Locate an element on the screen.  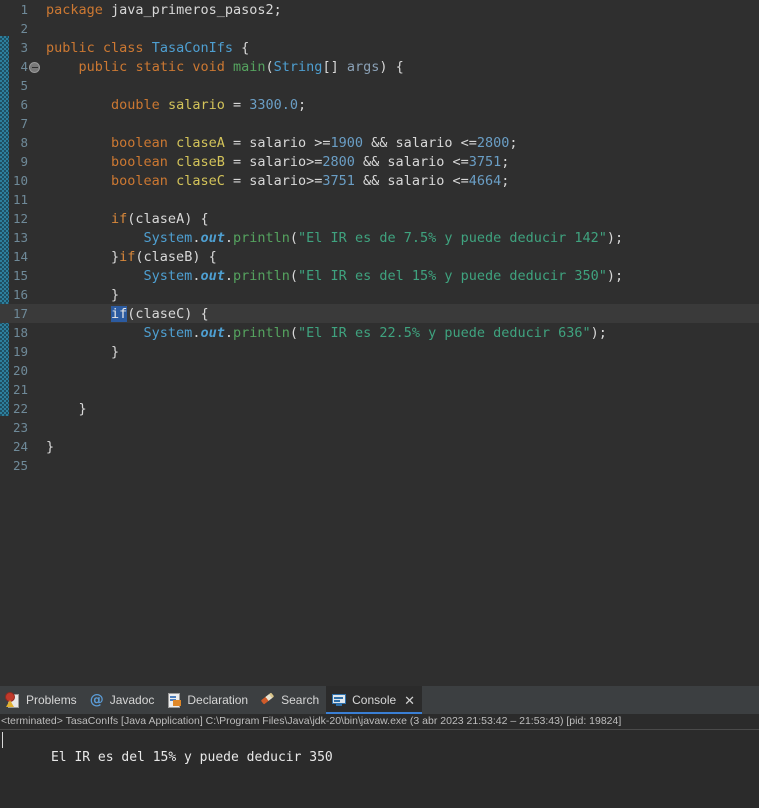
code-line-16: 16 } is located at coordinates (379, 294).